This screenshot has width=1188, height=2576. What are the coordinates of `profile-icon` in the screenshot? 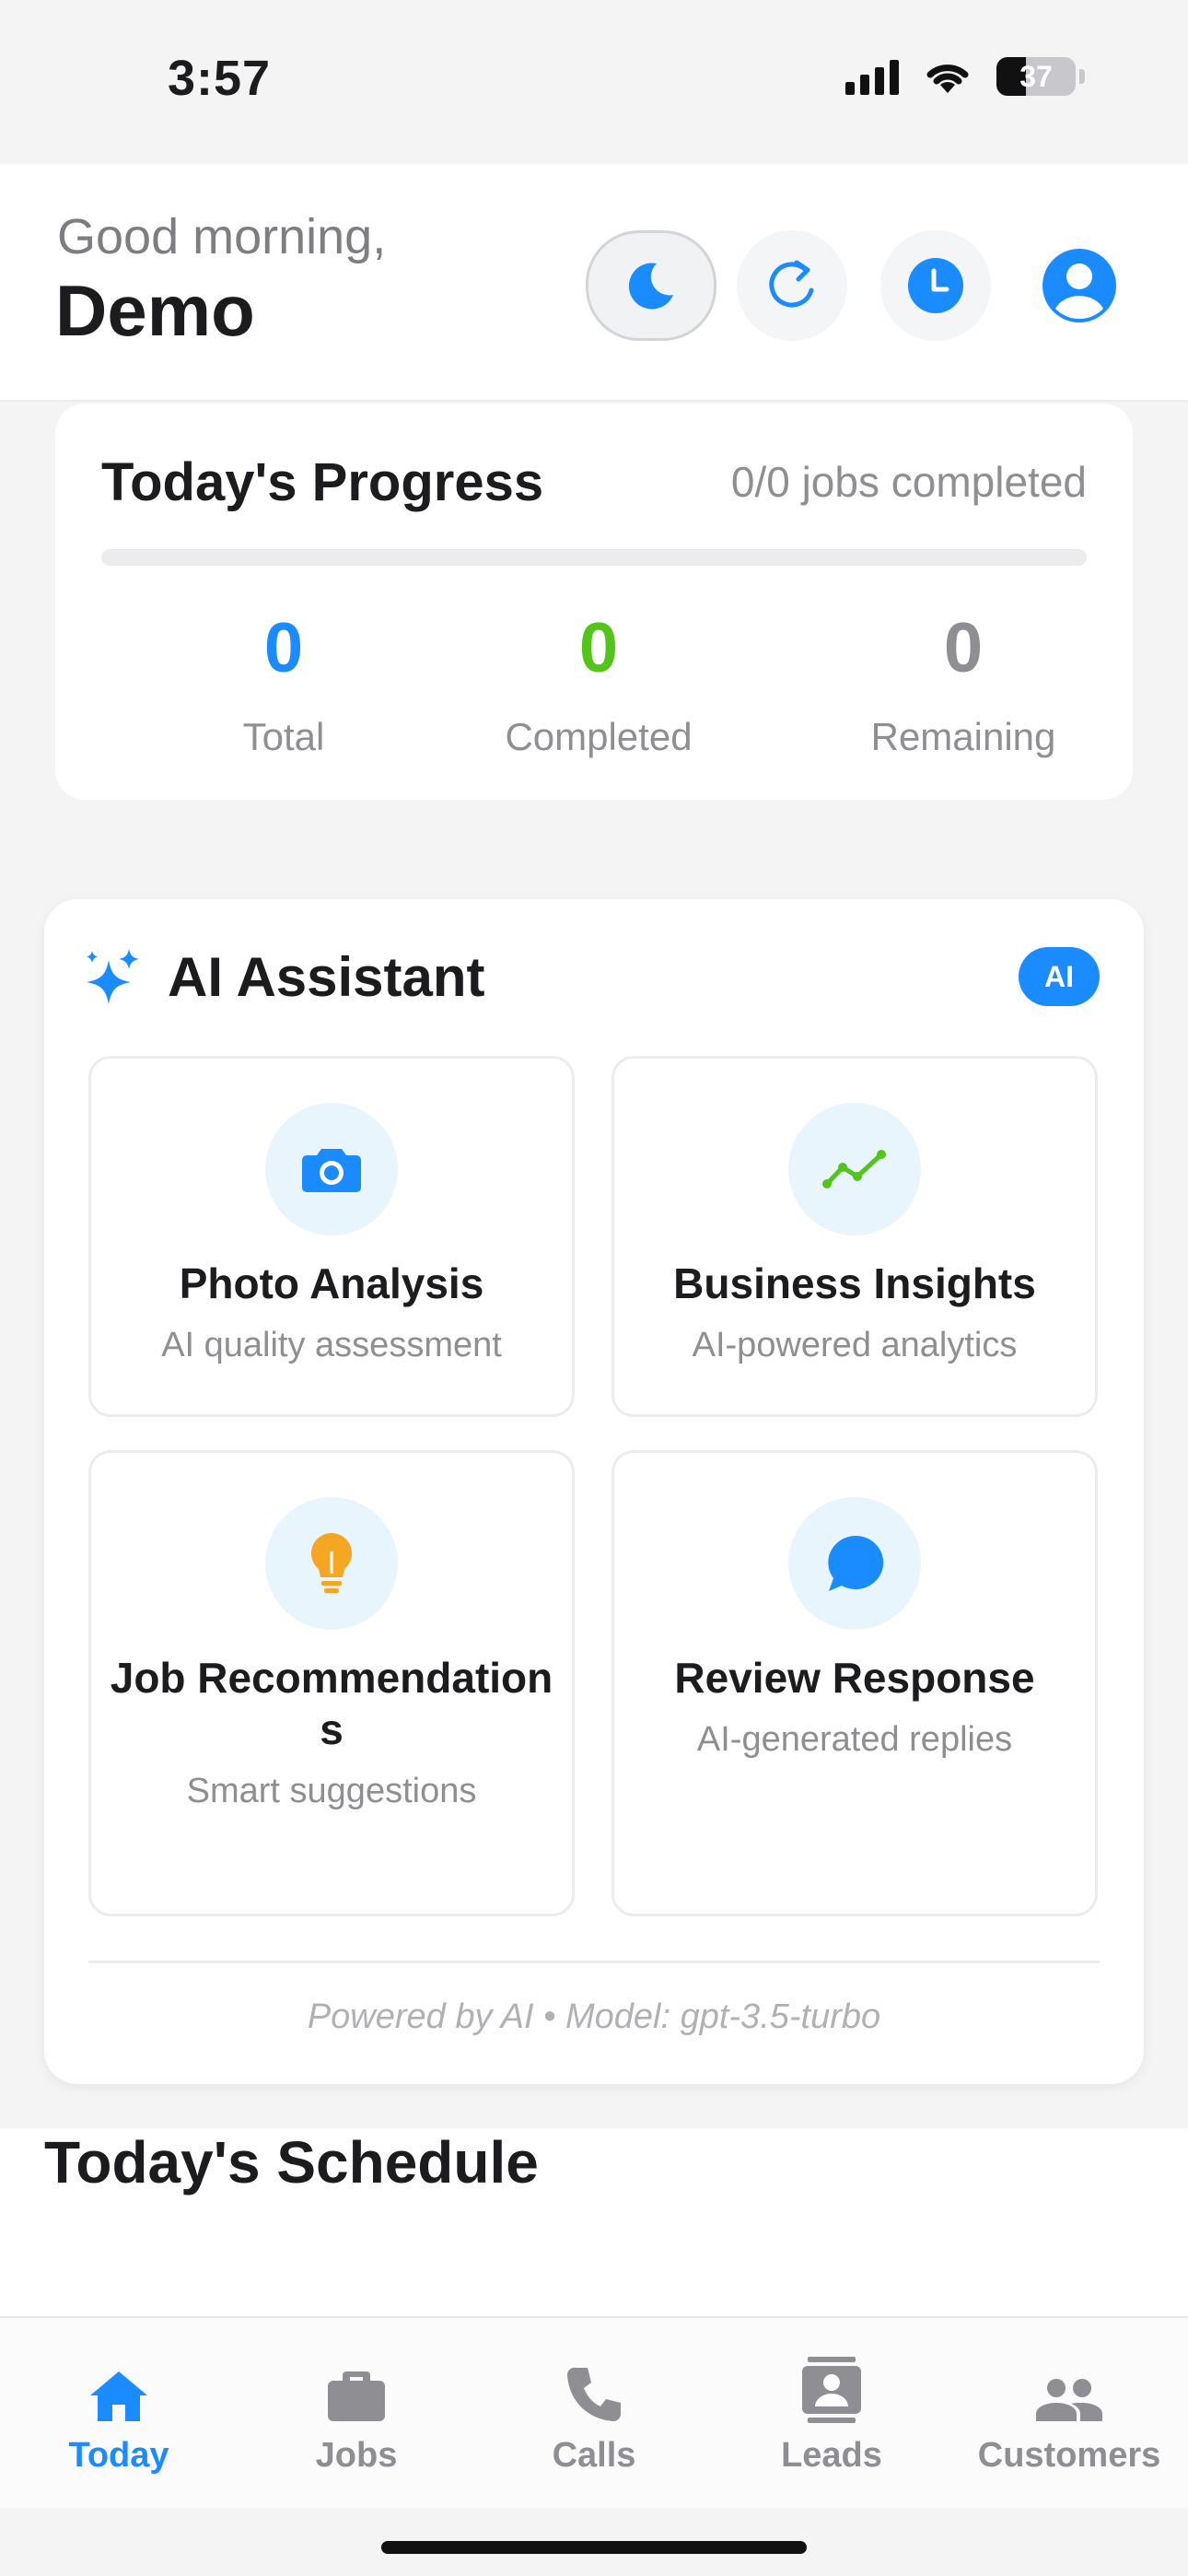 It's located at (1079, 285).